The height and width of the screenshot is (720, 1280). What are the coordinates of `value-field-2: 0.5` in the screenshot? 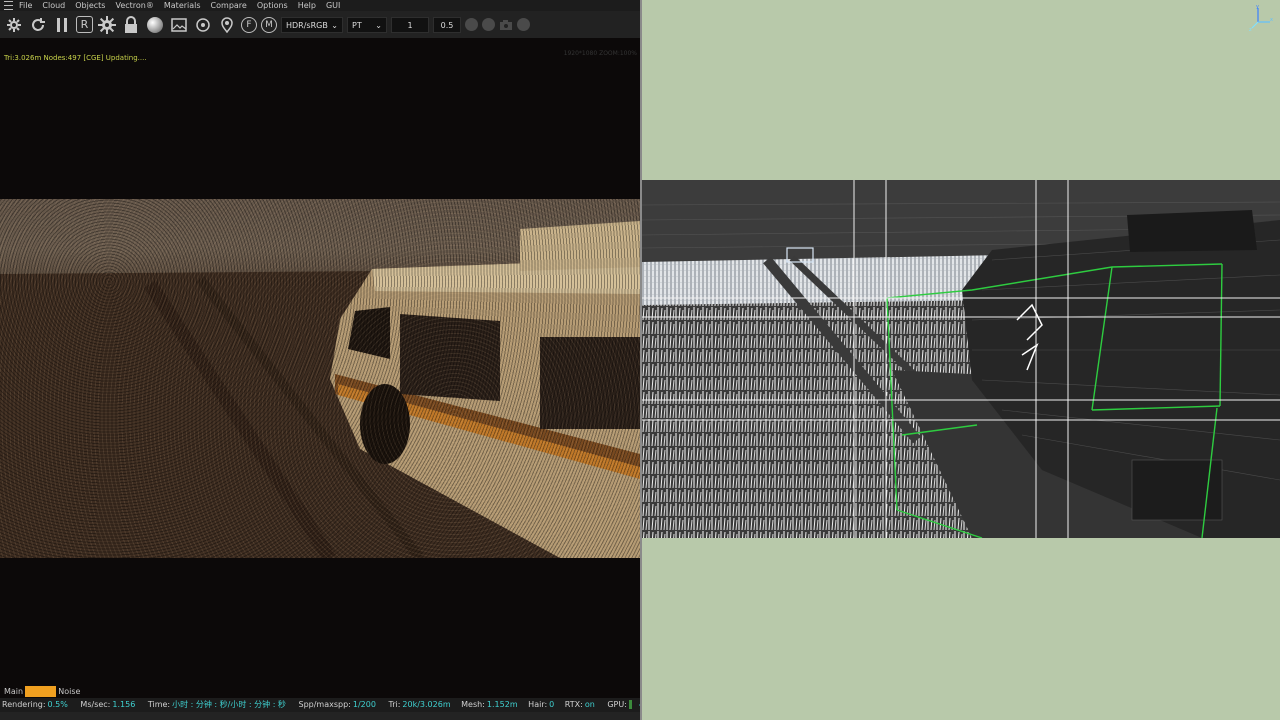 It's located at (447, 24).